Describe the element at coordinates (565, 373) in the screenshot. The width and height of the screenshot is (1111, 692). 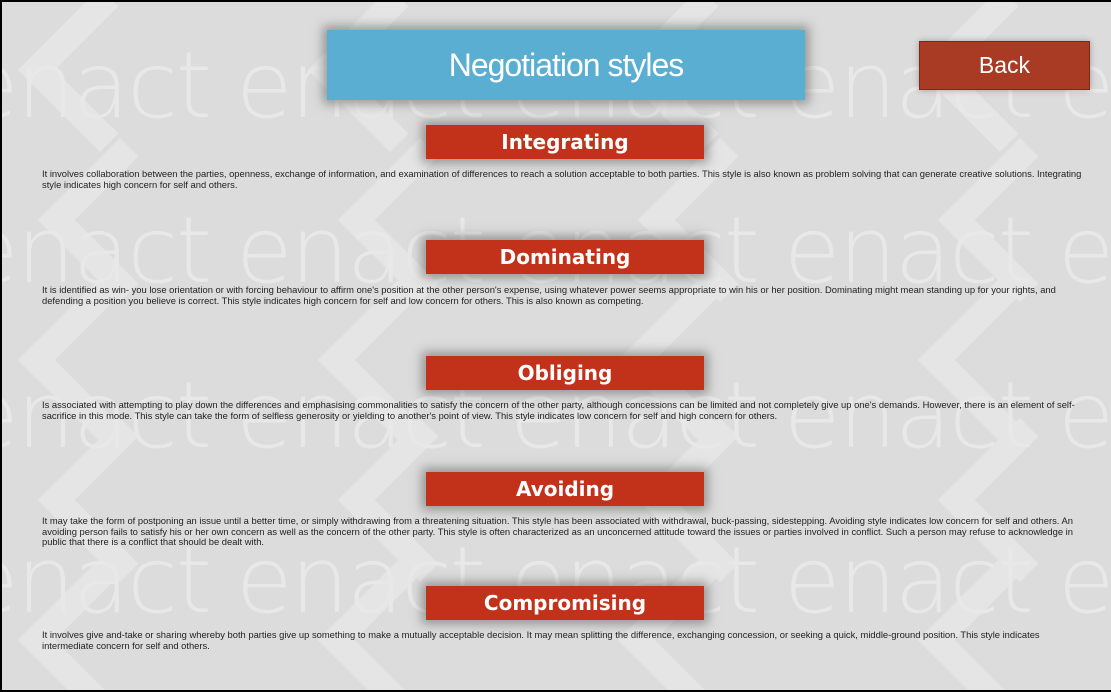
I see `section-header-obliging: Obliging` at that location.